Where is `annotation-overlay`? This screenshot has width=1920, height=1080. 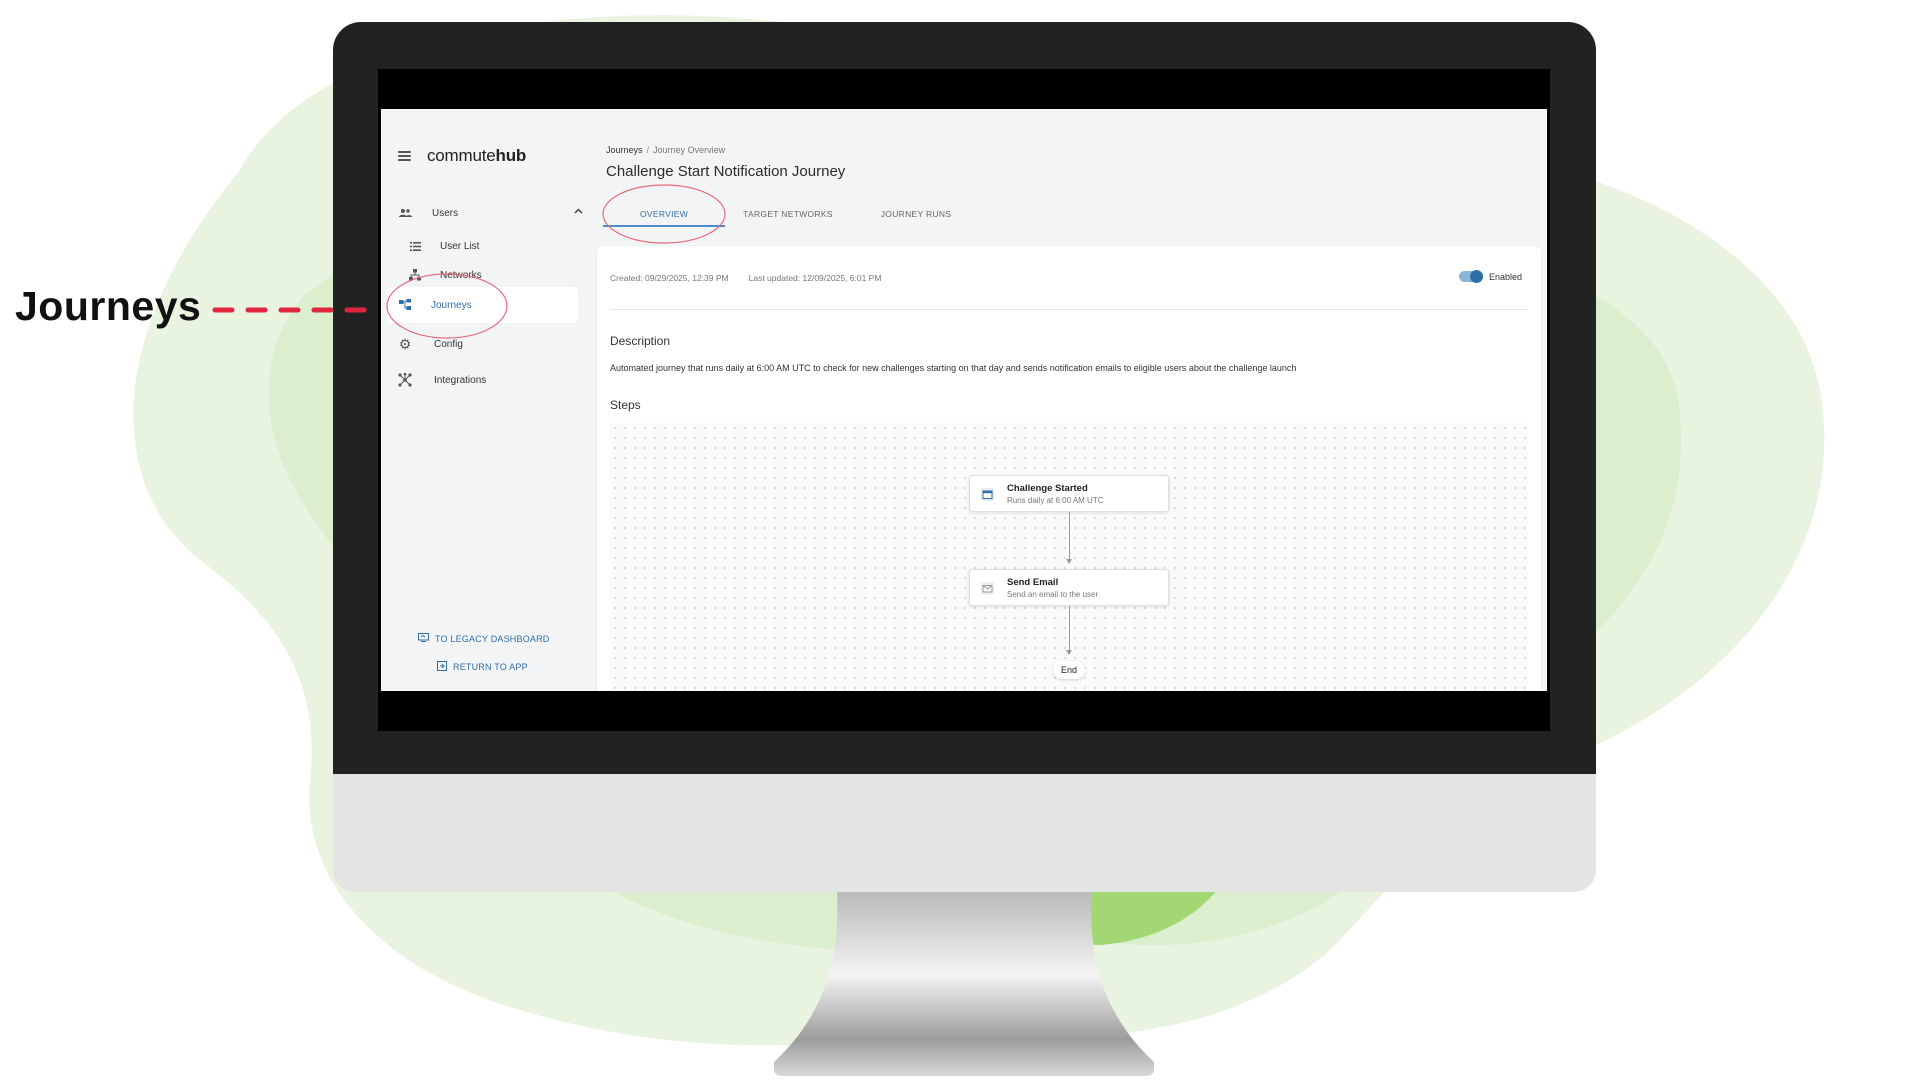
annotation-overlay is located at coordinates (469, 261).